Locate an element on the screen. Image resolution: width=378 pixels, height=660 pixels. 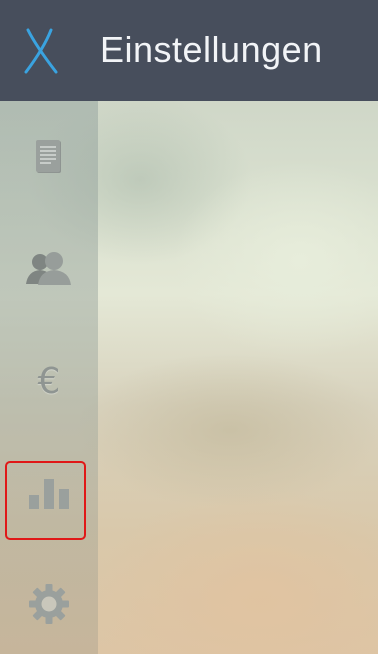
page-title: Einstellungen is located at coordinates (211, 49).